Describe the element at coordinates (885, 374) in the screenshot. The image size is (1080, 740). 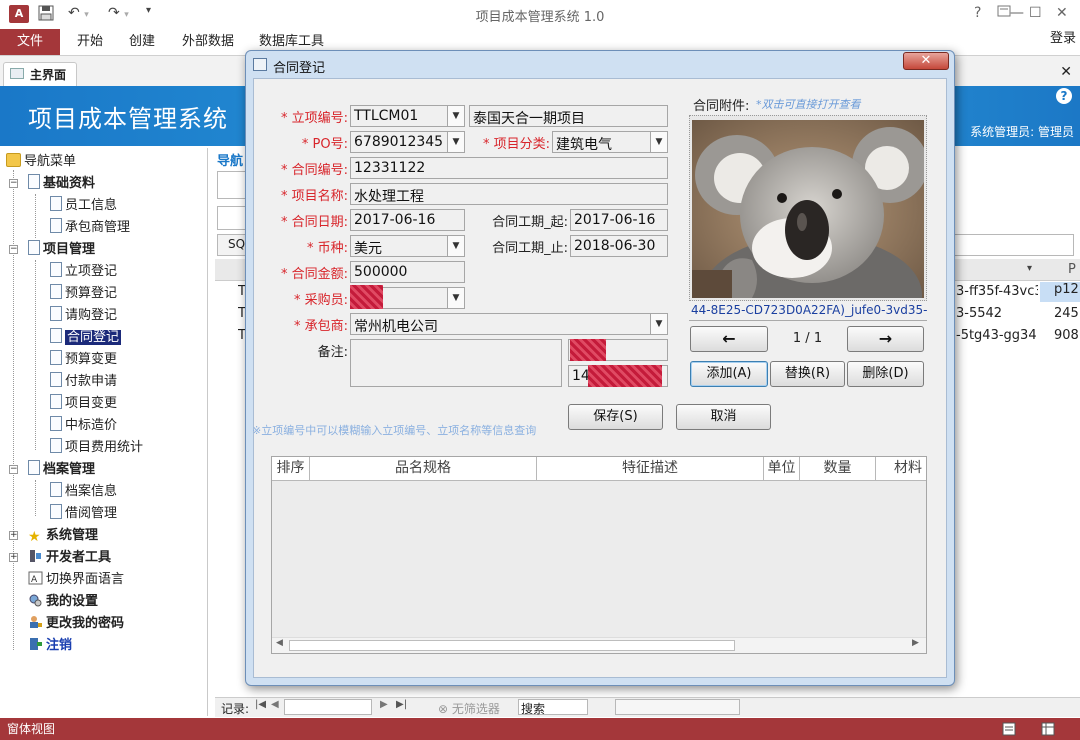
I see `delete-attachment-button: 删除(D)` at that location.